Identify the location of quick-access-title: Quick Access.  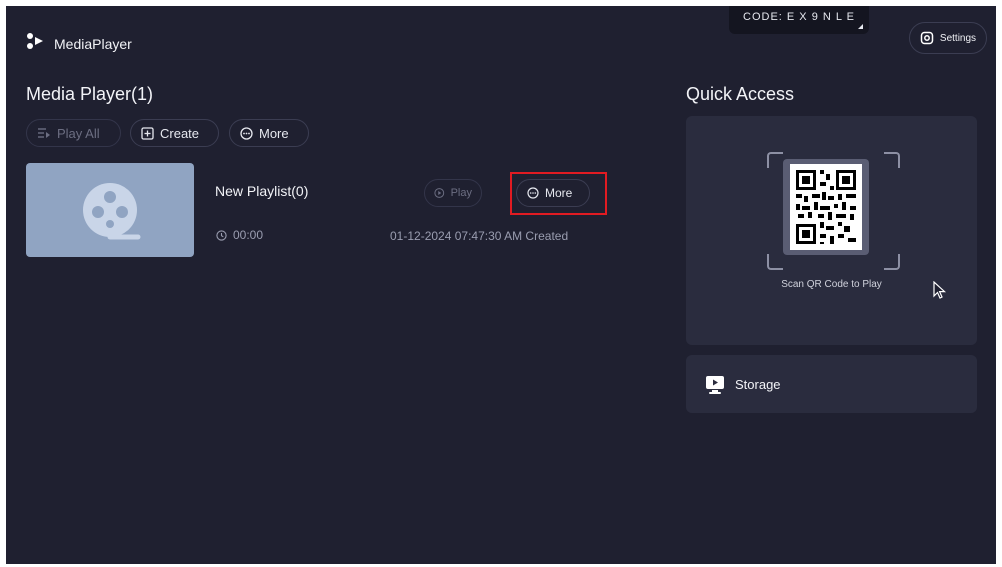
(740, 94).